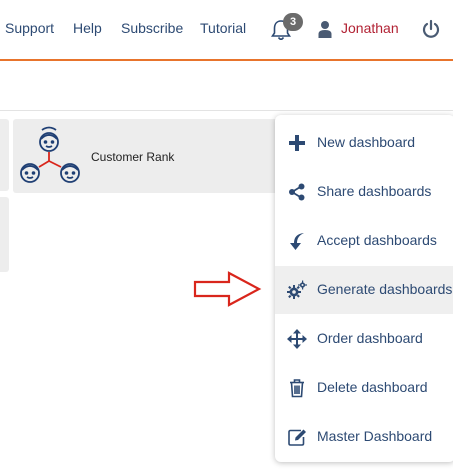  Describe the element at coordinates (375, 436) in the screenshot. I see `menu-item-label: Master Dashboard` at that location.